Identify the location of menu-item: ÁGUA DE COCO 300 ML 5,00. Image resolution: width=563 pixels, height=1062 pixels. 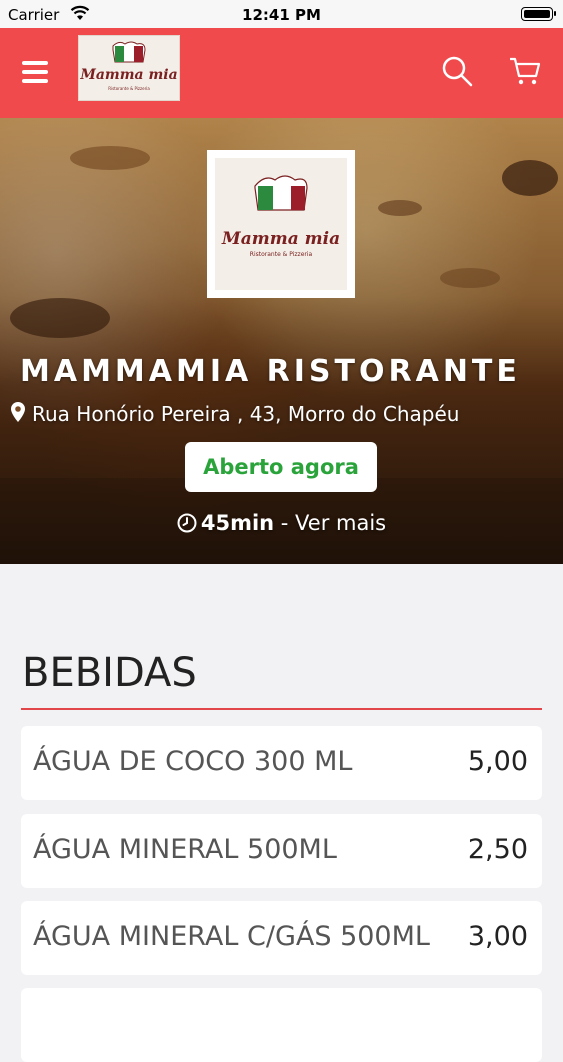
(281, 763).